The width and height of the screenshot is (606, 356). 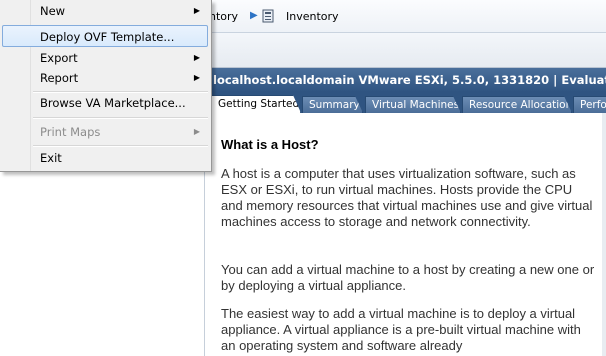 What do you see at coordinates (312, 16) in the screenshot?
I see `breadcrumb-inventory: Inventory` at bounding box center [312, 16].